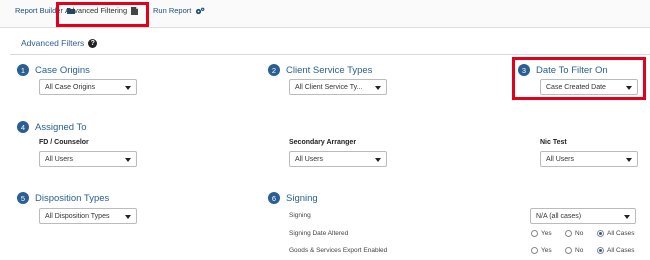 The image size is (650, 260). I want to click on divider, so click(330, 54).